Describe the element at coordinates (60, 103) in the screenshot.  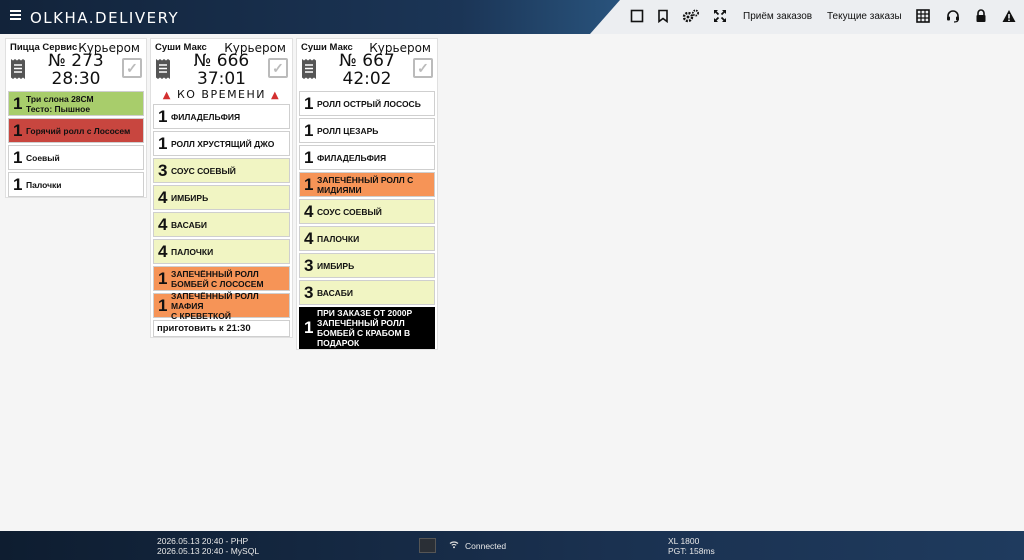
I see `item-name: Три слона 28СМ Тесто: Пышное` at that location.